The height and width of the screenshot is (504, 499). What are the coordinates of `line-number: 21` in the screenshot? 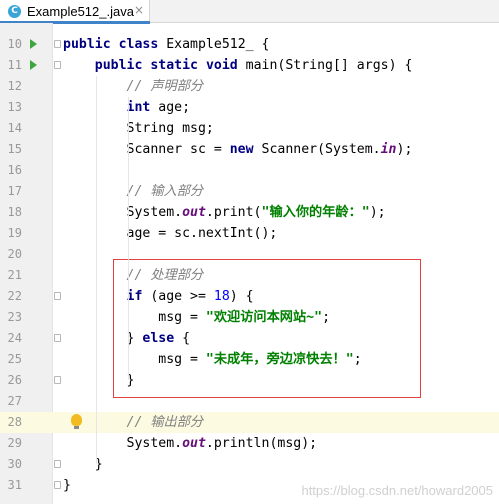 It's located at (14, 275).